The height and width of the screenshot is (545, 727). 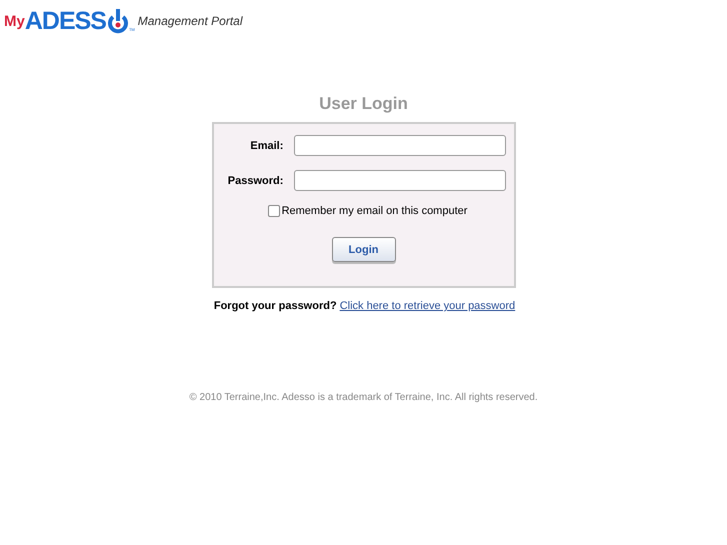 What do you see at coordinates (364, 249) in the screenshot?
I see `login-button: Login` at bounding box center [364, 249].